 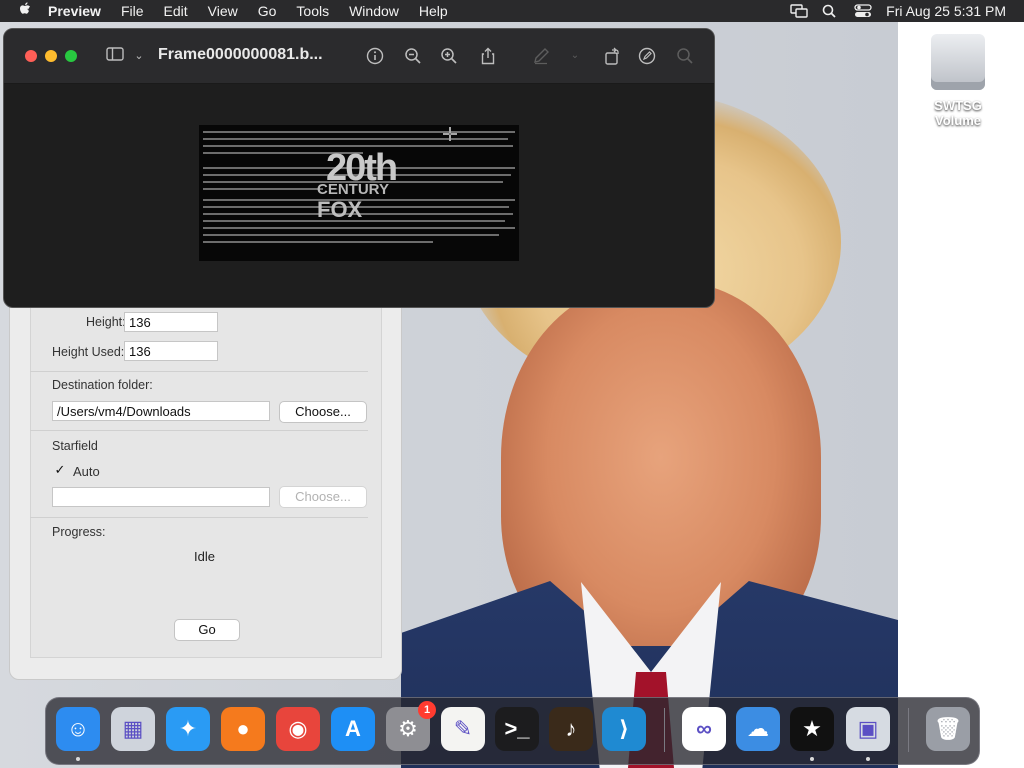 I want to click on minimize-window-button, so click(x=51, y=56).